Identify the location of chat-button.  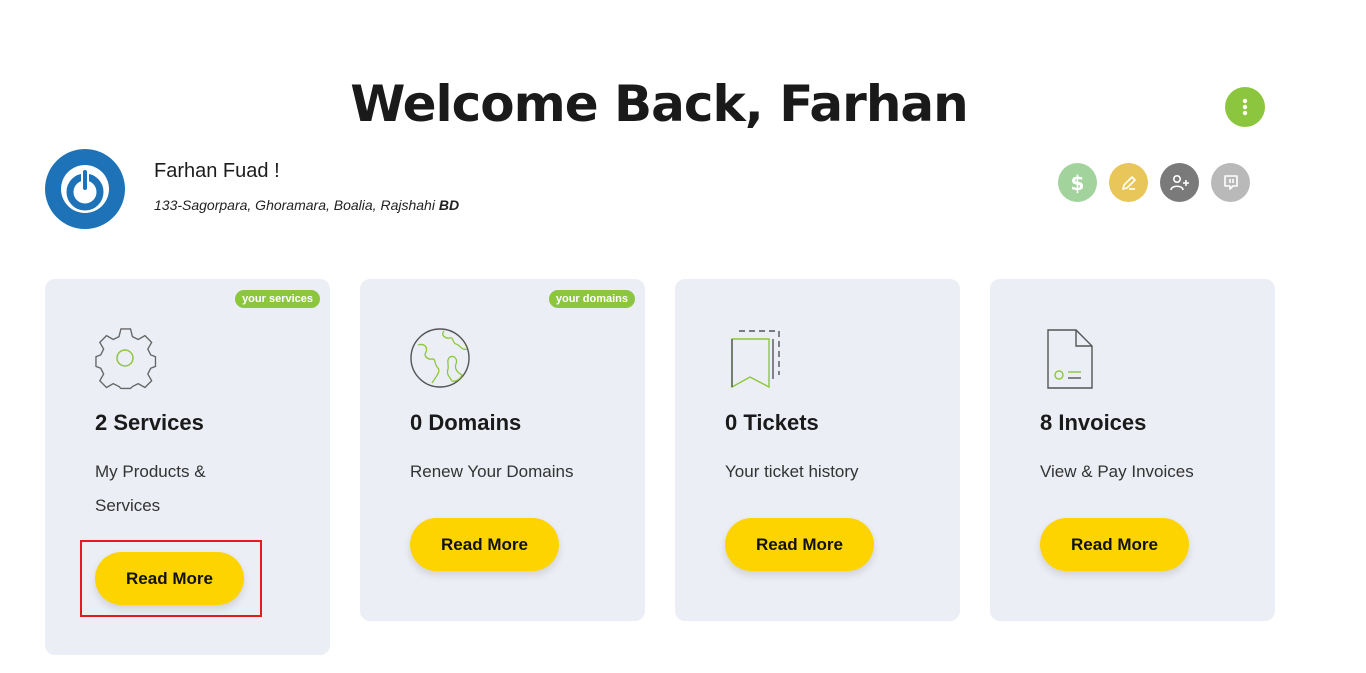
(1230, 182).